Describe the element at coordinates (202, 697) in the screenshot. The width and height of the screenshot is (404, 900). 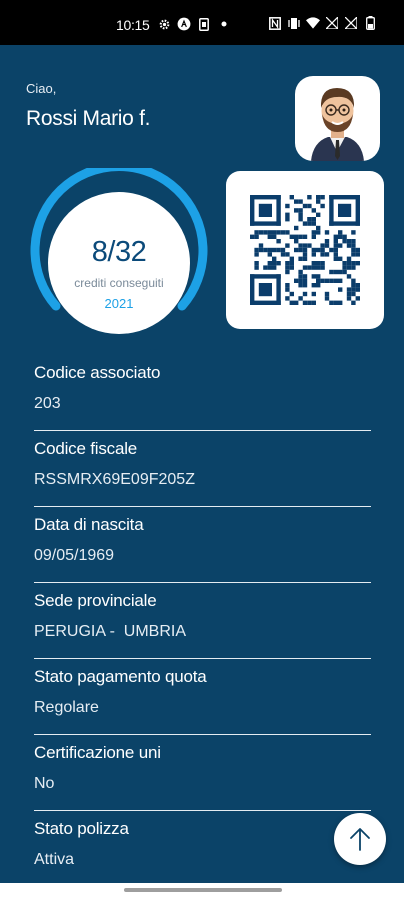
I see `info-row-stato-pagamento-quota: Stato pagamento quota Regolare` at that location.